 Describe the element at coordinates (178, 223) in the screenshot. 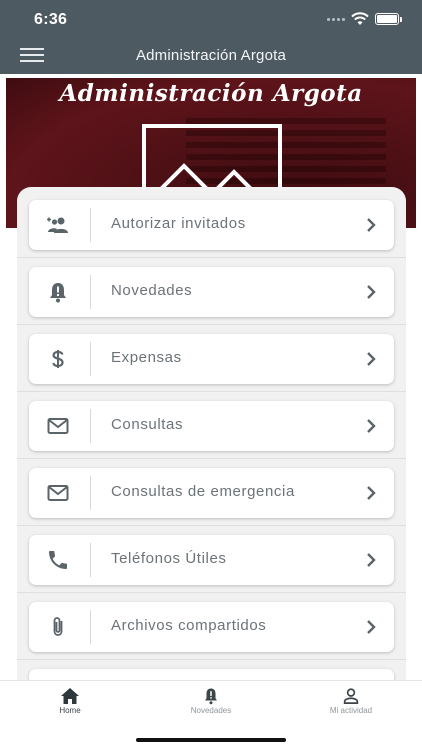

I see `menu-item-label: Autorizar invitados` at that location.